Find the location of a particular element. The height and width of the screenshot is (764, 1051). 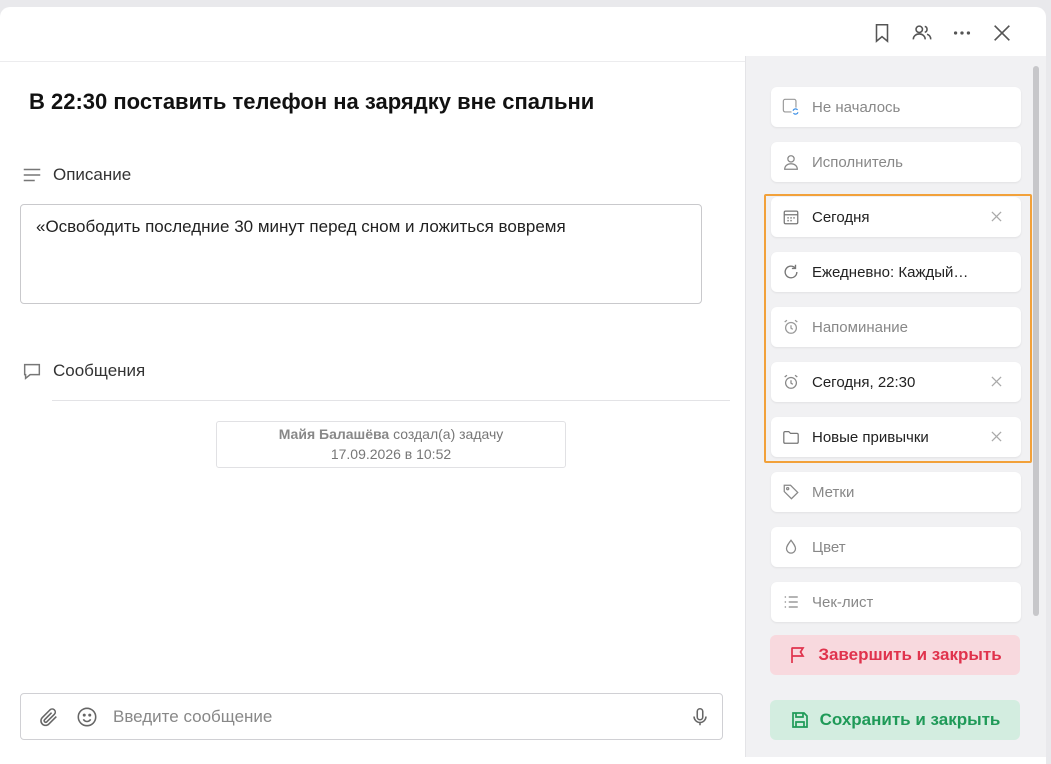

emoji-icon is located at coordinates (87, 717).